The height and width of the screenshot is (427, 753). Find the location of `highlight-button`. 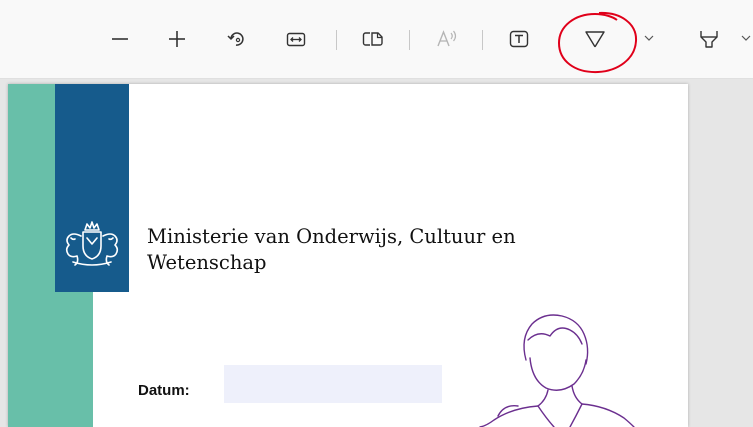

highlight-button is located at coordinates (709, 39).